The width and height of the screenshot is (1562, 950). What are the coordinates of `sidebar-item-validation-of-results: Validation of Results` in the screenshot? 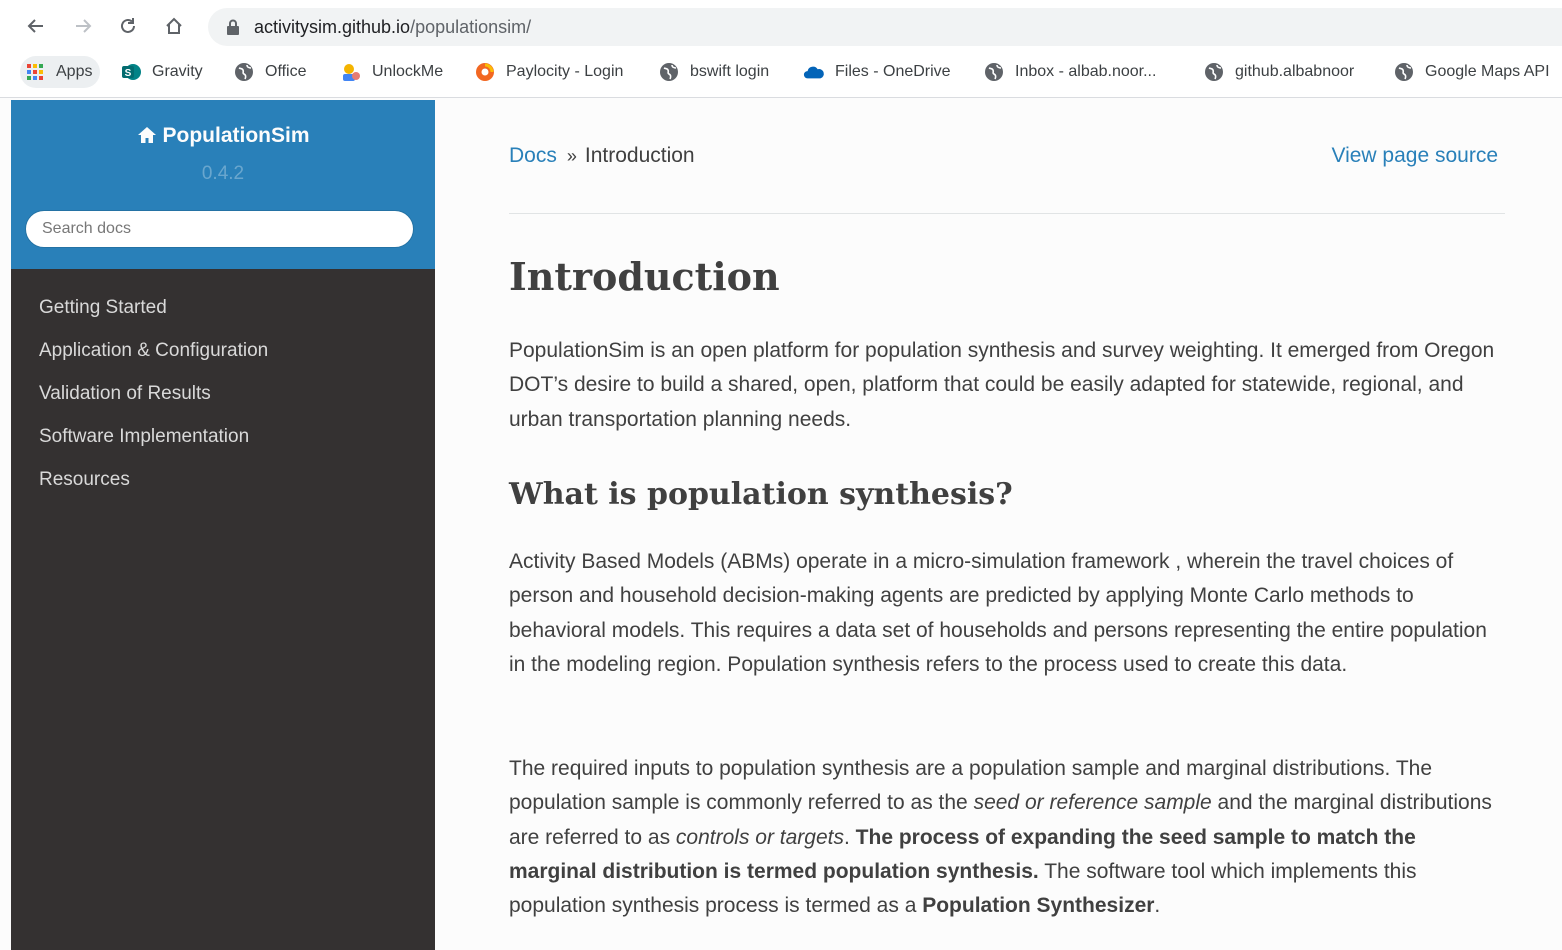 It's located at (223, 393).